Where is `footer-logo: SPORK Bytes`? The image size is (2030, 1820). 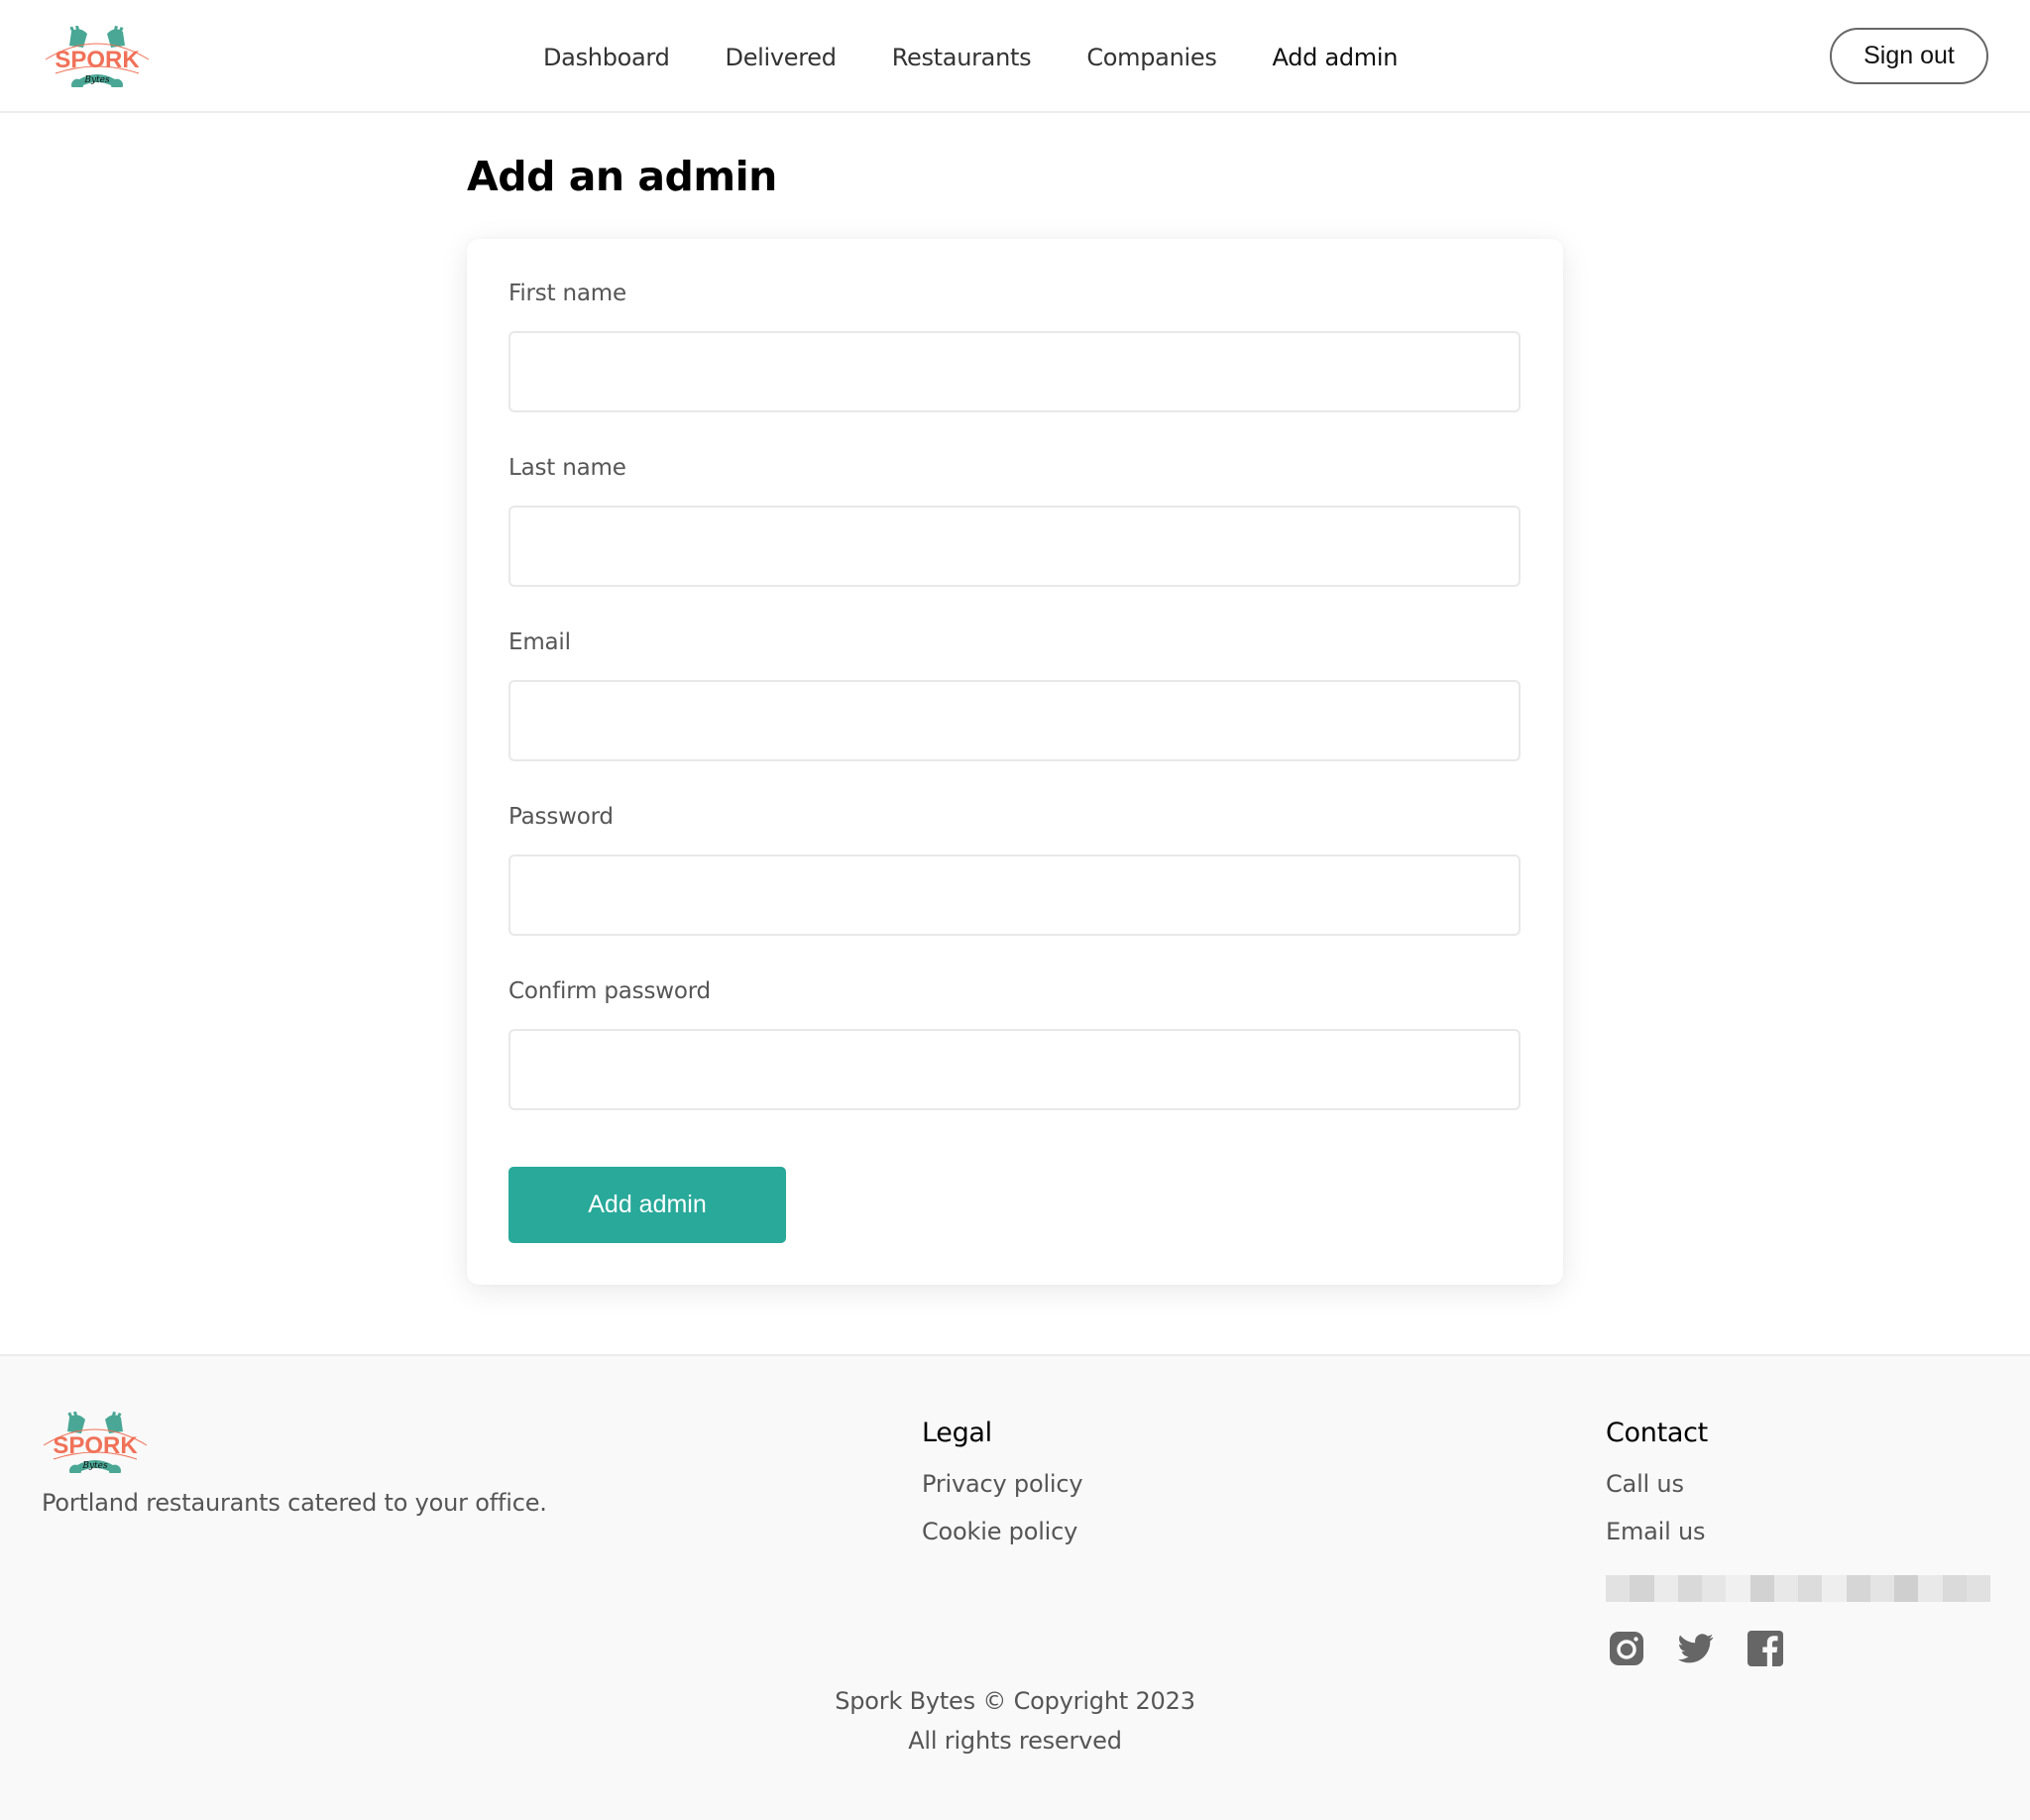 footer-logo: SPORK Bytes is located at coordinates (95, 1444).